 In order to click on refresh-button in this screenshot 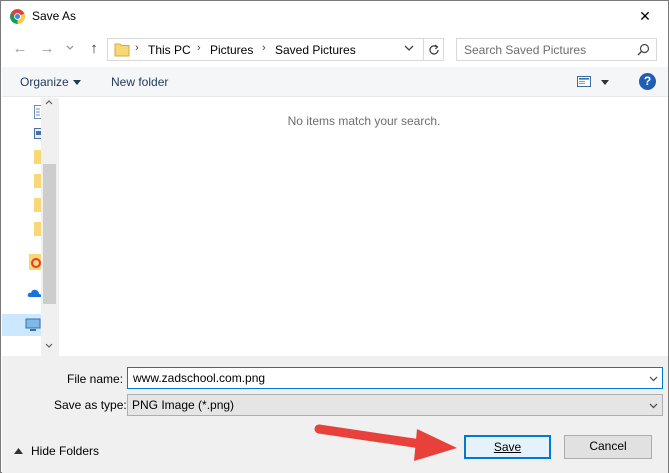, I will do `click(433, 49)`.